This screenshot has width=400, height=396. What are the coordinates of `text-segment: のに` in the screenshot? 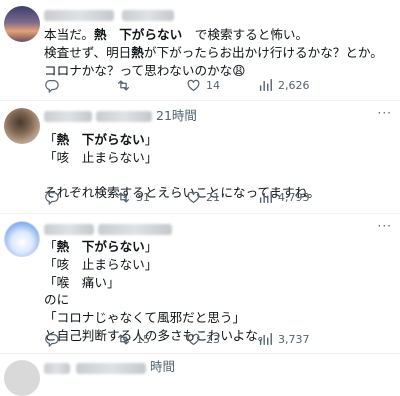 It's located at (57, 300).